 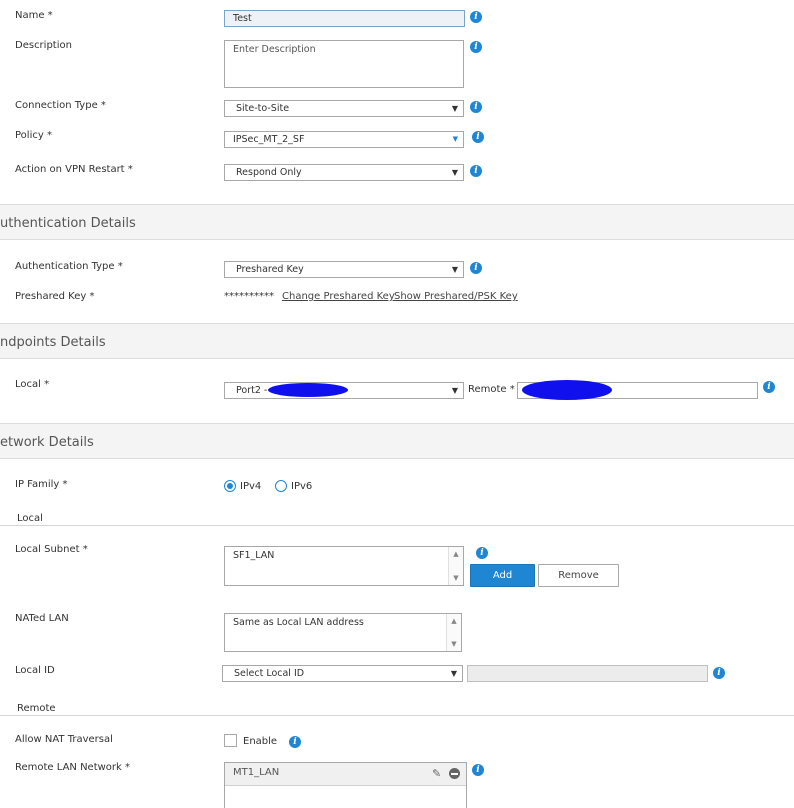 I want to click on policy-label: Policy *, so click(x=33, y=135).